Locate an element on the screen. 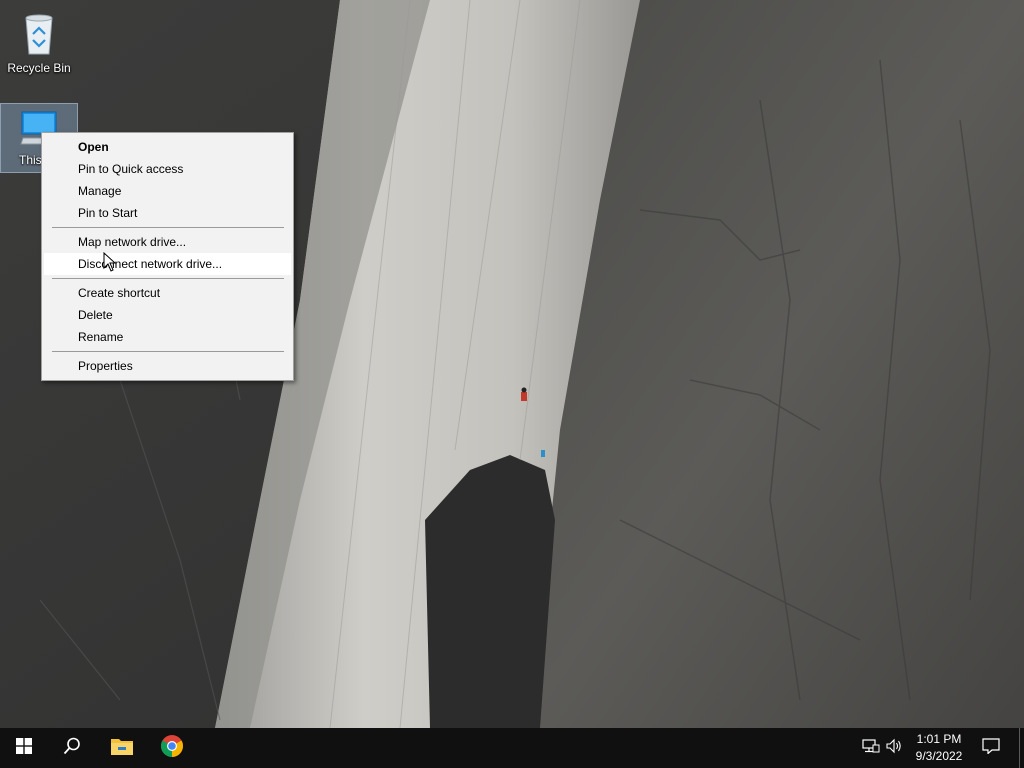  search-icon is located at coordinates (72, 748).